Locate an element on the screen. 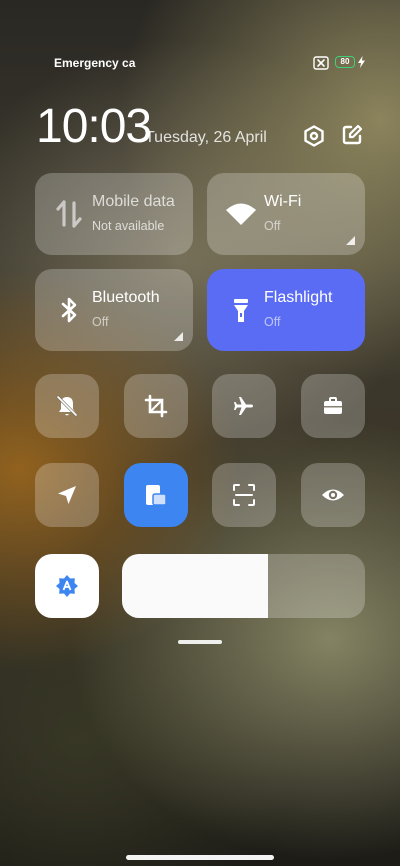 Image resolution: width=400 pixels, height=866 pixels. eye-icon is located at coordinates (333, 495).